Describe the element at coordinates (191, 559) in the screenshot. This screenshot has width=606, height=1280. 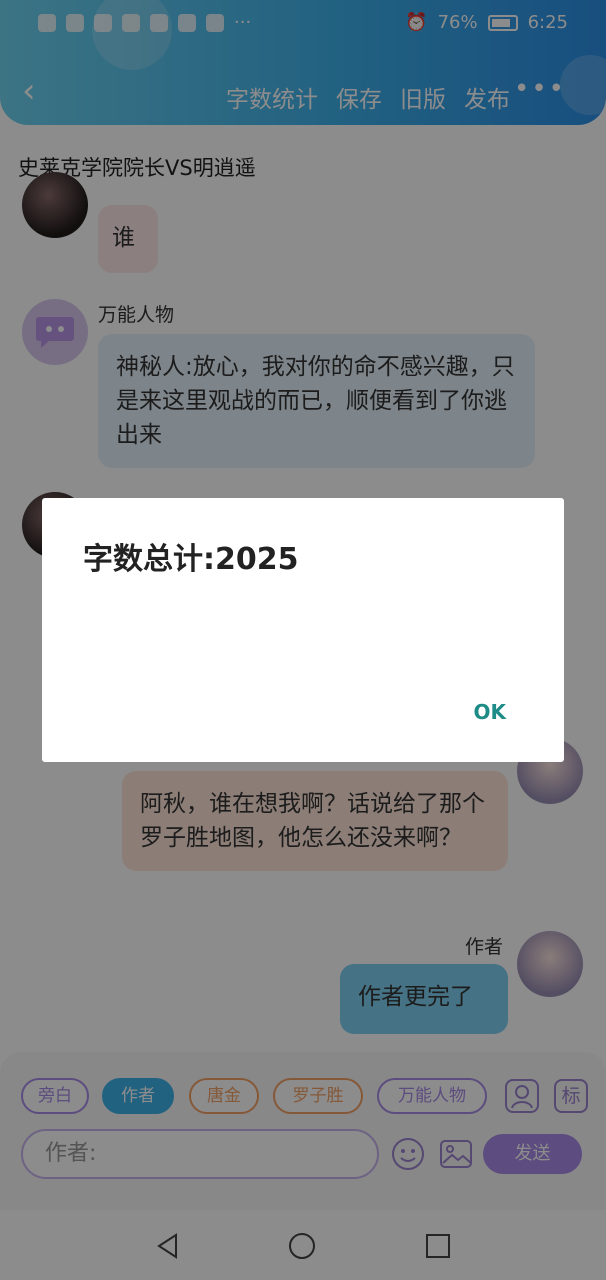
I see `dialog-message: 字数总计:2025` at that location.